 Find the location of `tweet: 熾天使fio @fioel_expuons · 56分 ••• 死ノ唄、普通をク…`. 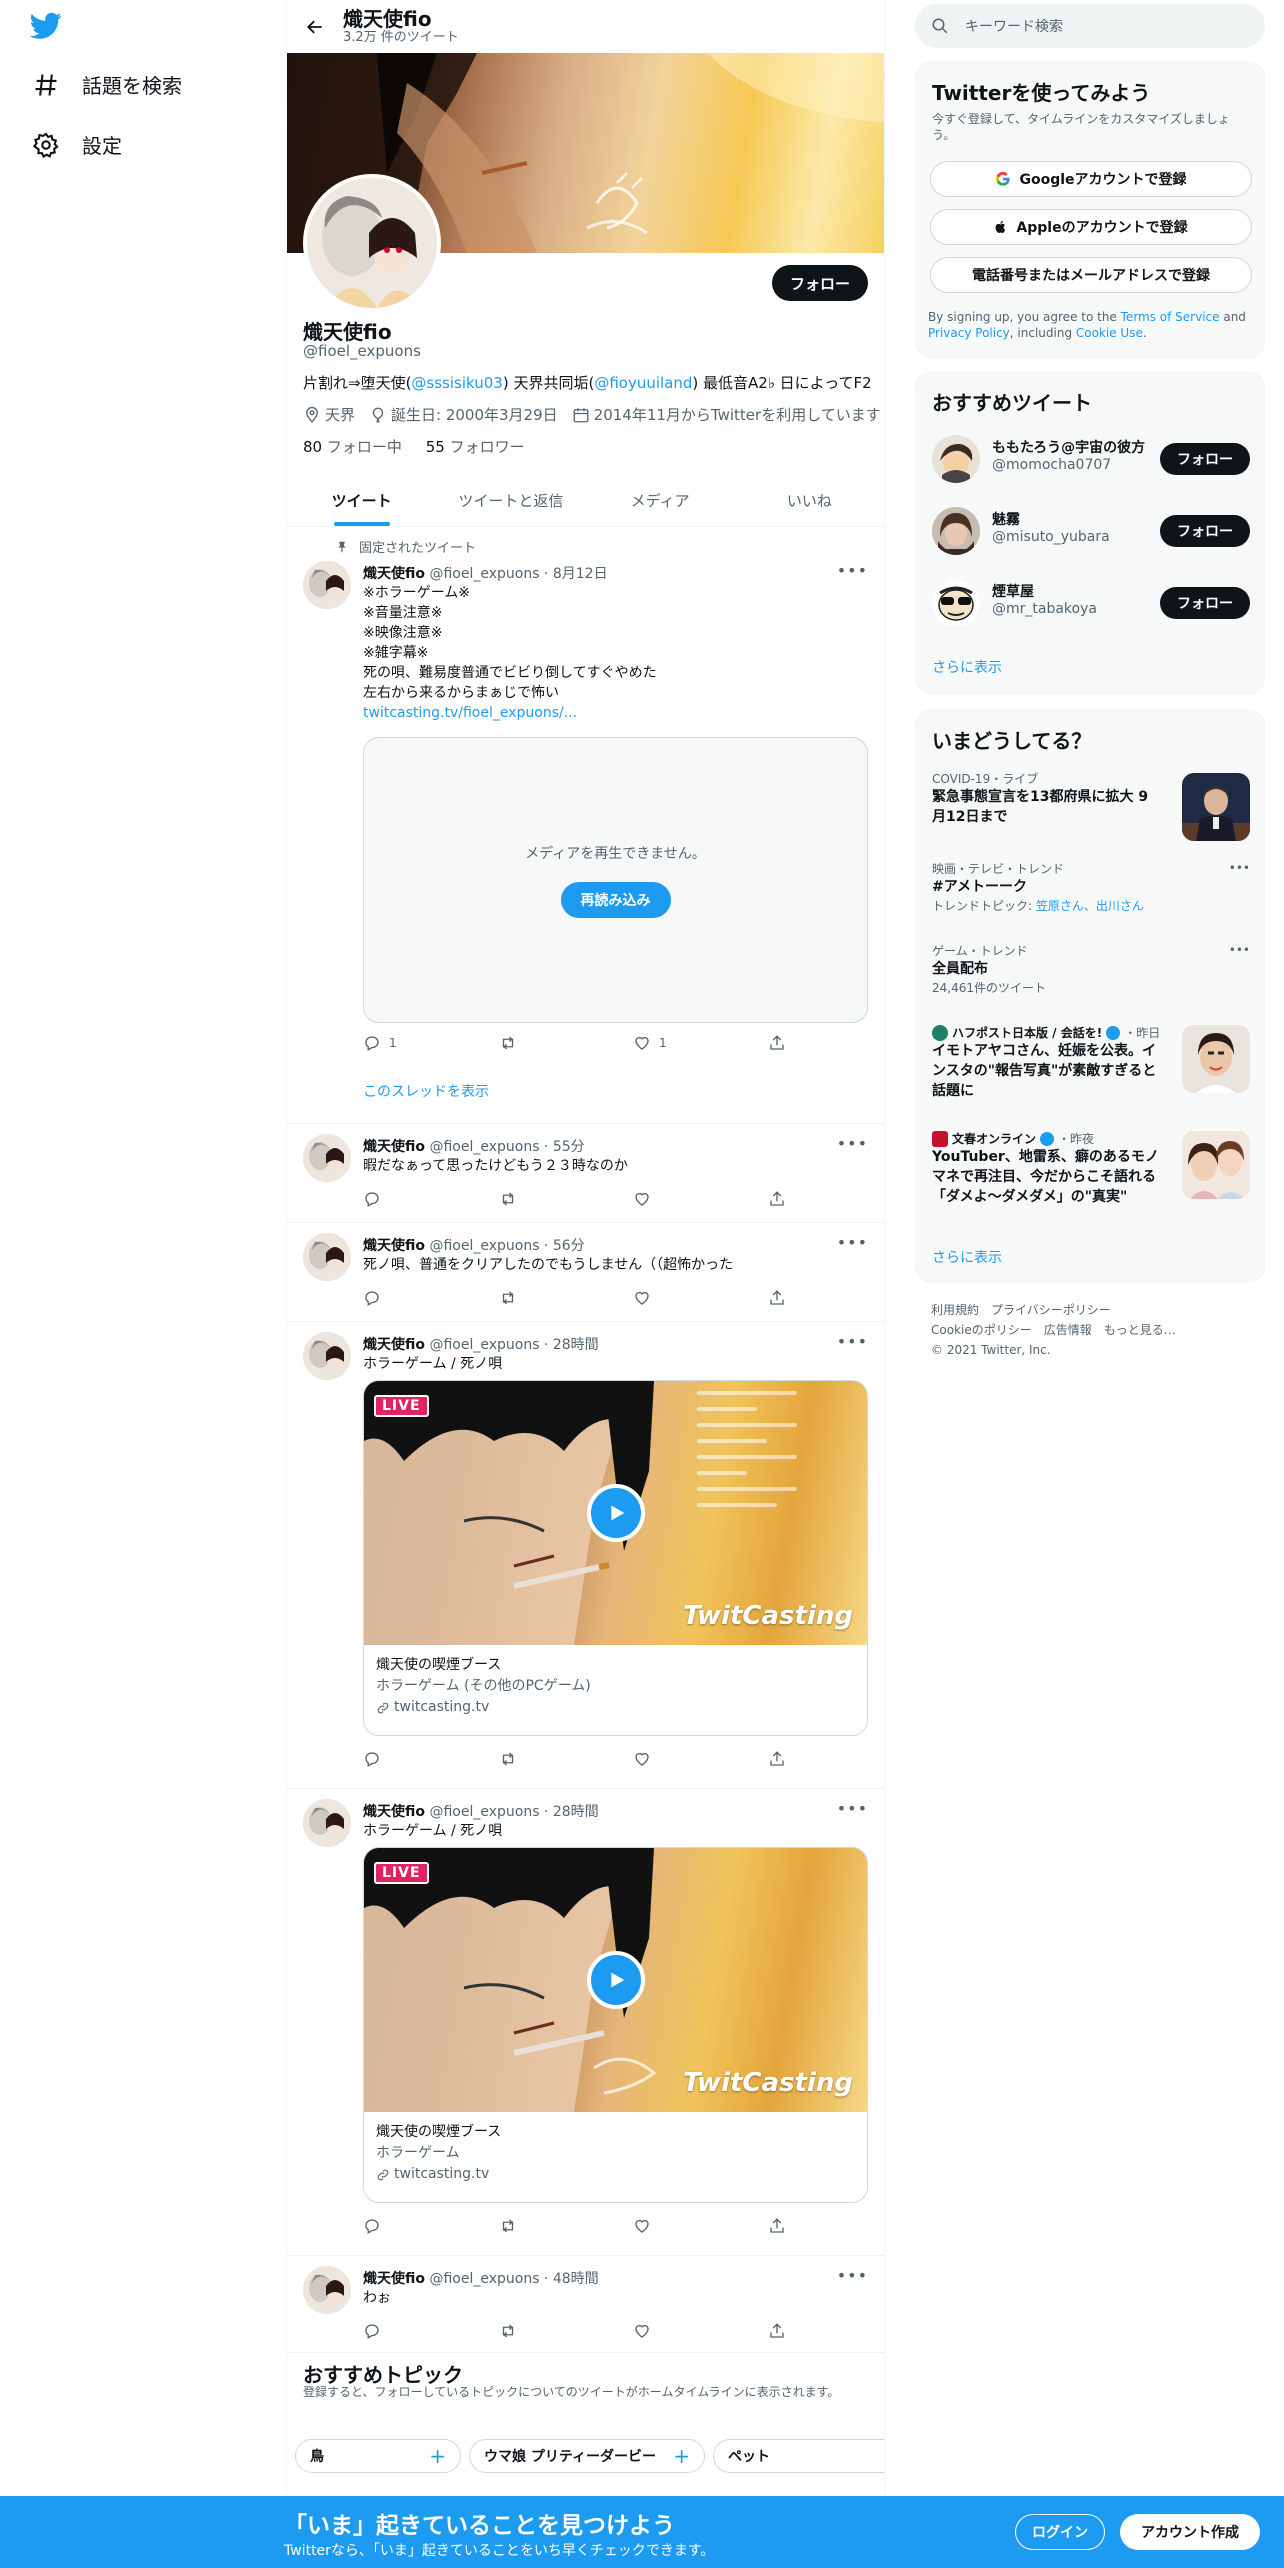

tweet: 熾天使fio @fioel_expuons · 56分 ••• 死ノ唄、普通をク… is located at coordinates (585, 1272).